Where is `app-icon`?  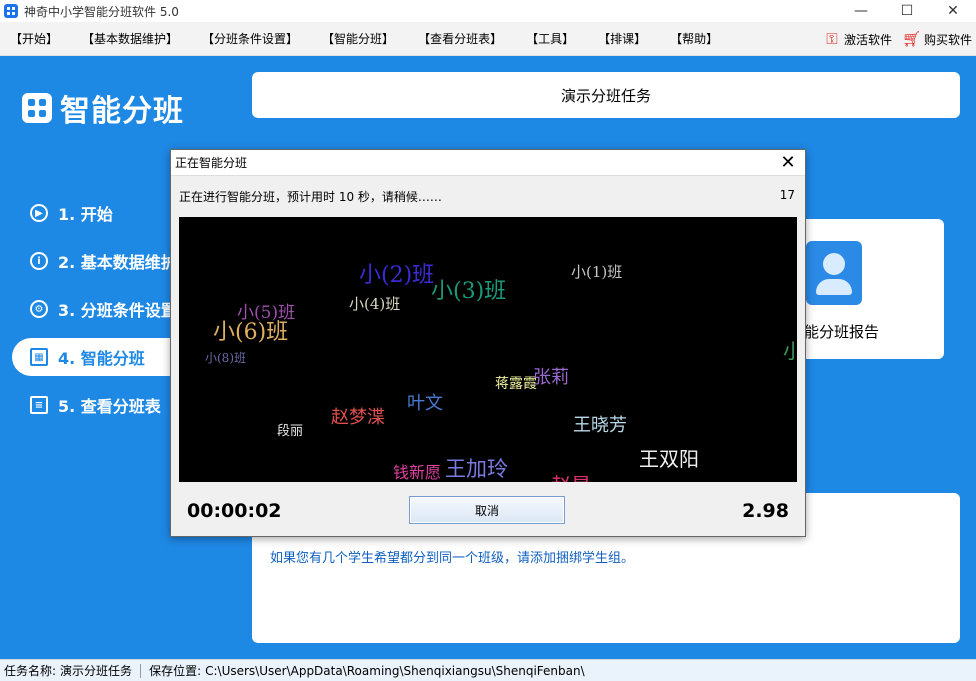
app-icon is located at coordinates (11, 11).